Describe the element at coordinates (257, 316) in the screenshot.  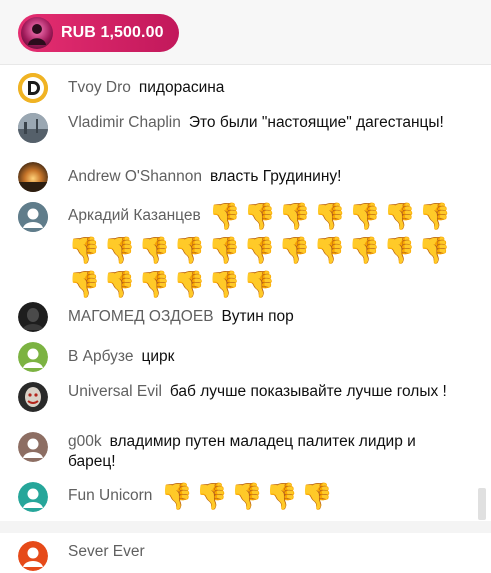
I see `message-text: Вутин пор` at that location.